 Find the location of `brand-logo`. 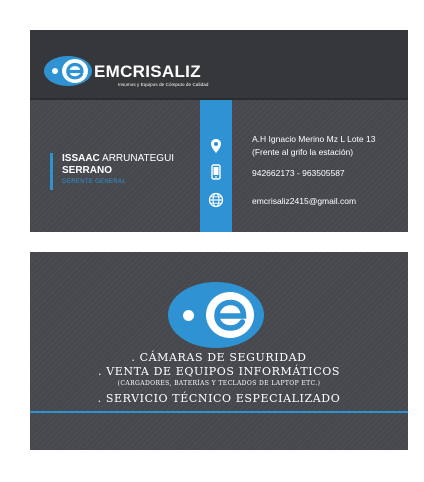

brand-logo is located at coordinates (68, 71).